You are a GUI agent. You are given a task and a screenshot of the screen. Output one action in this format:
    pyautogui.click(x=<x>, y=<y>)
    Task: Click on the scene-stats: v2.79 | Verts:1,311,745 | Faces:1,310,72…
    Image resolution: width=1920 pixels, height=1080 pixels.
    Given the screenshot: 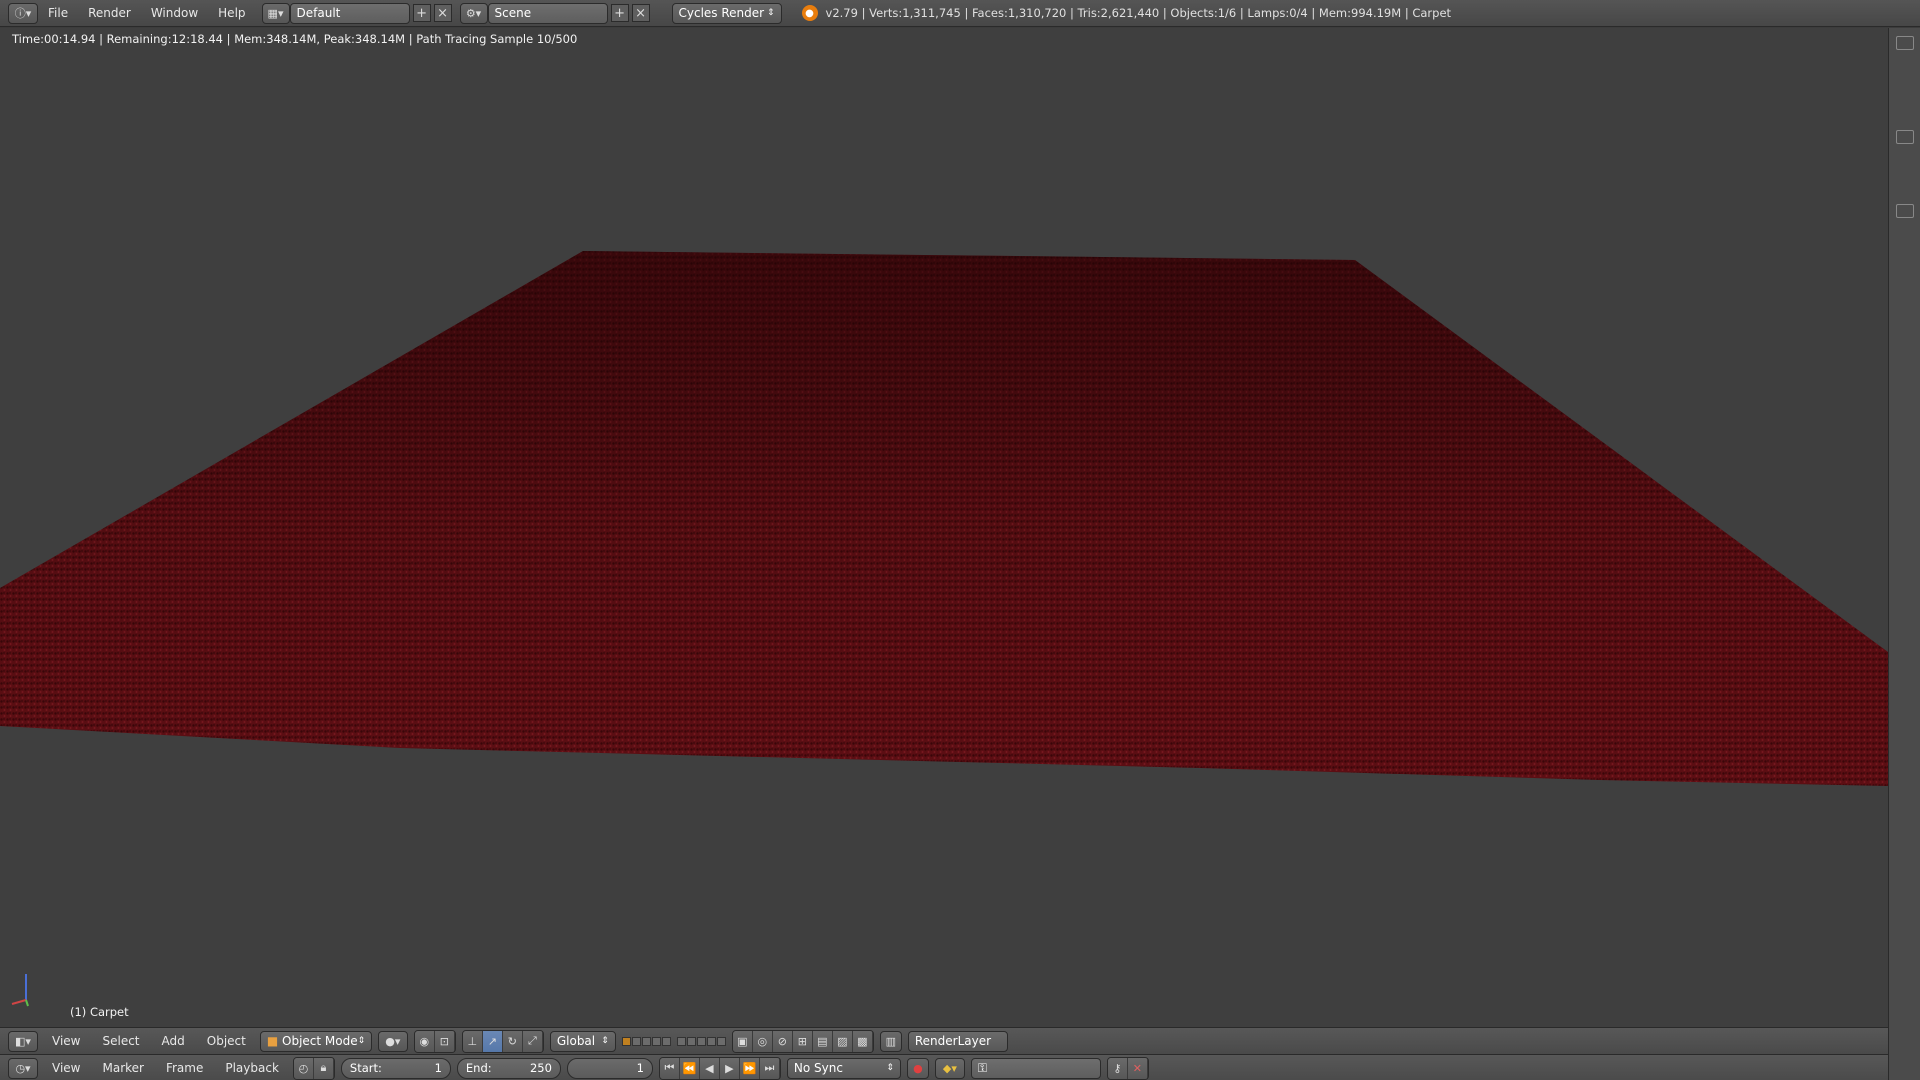 What is the action you would take?
    pyautogui.click(x=1138, y=13)
    